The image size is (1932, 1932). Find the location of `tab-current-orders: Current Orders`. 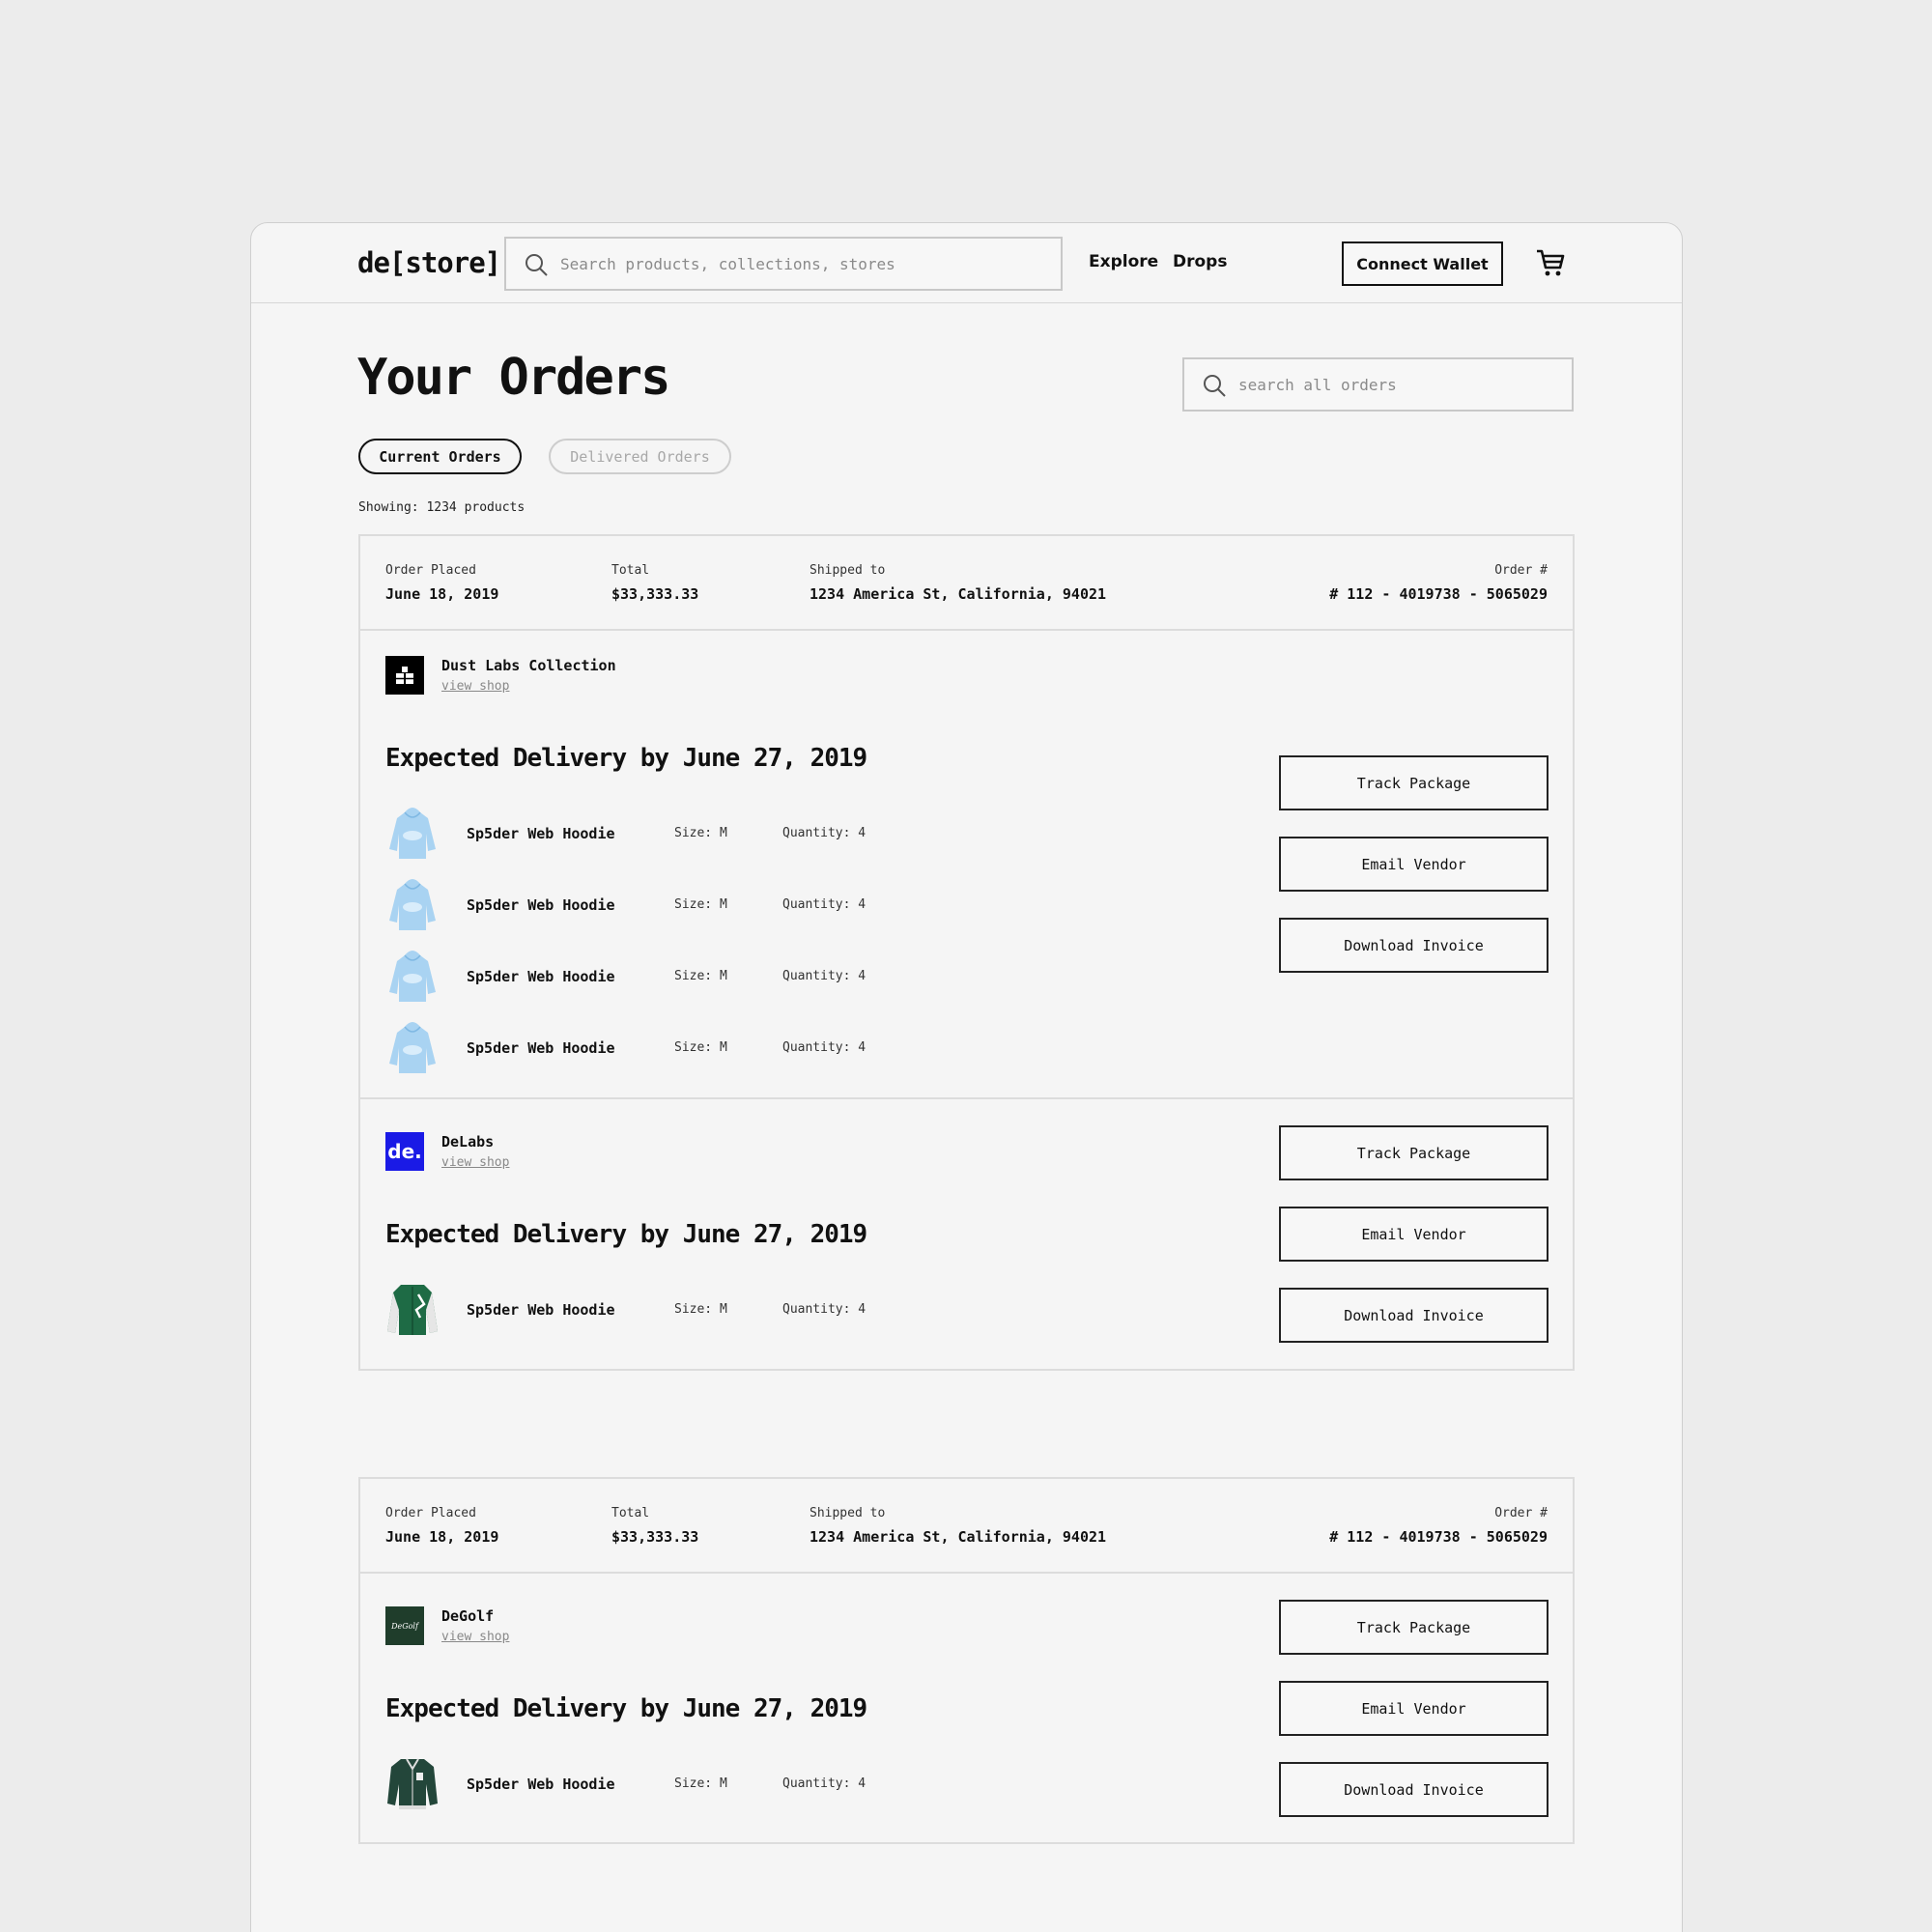

tab-current-orders: Current Orders is located at coordinates (440, 456).